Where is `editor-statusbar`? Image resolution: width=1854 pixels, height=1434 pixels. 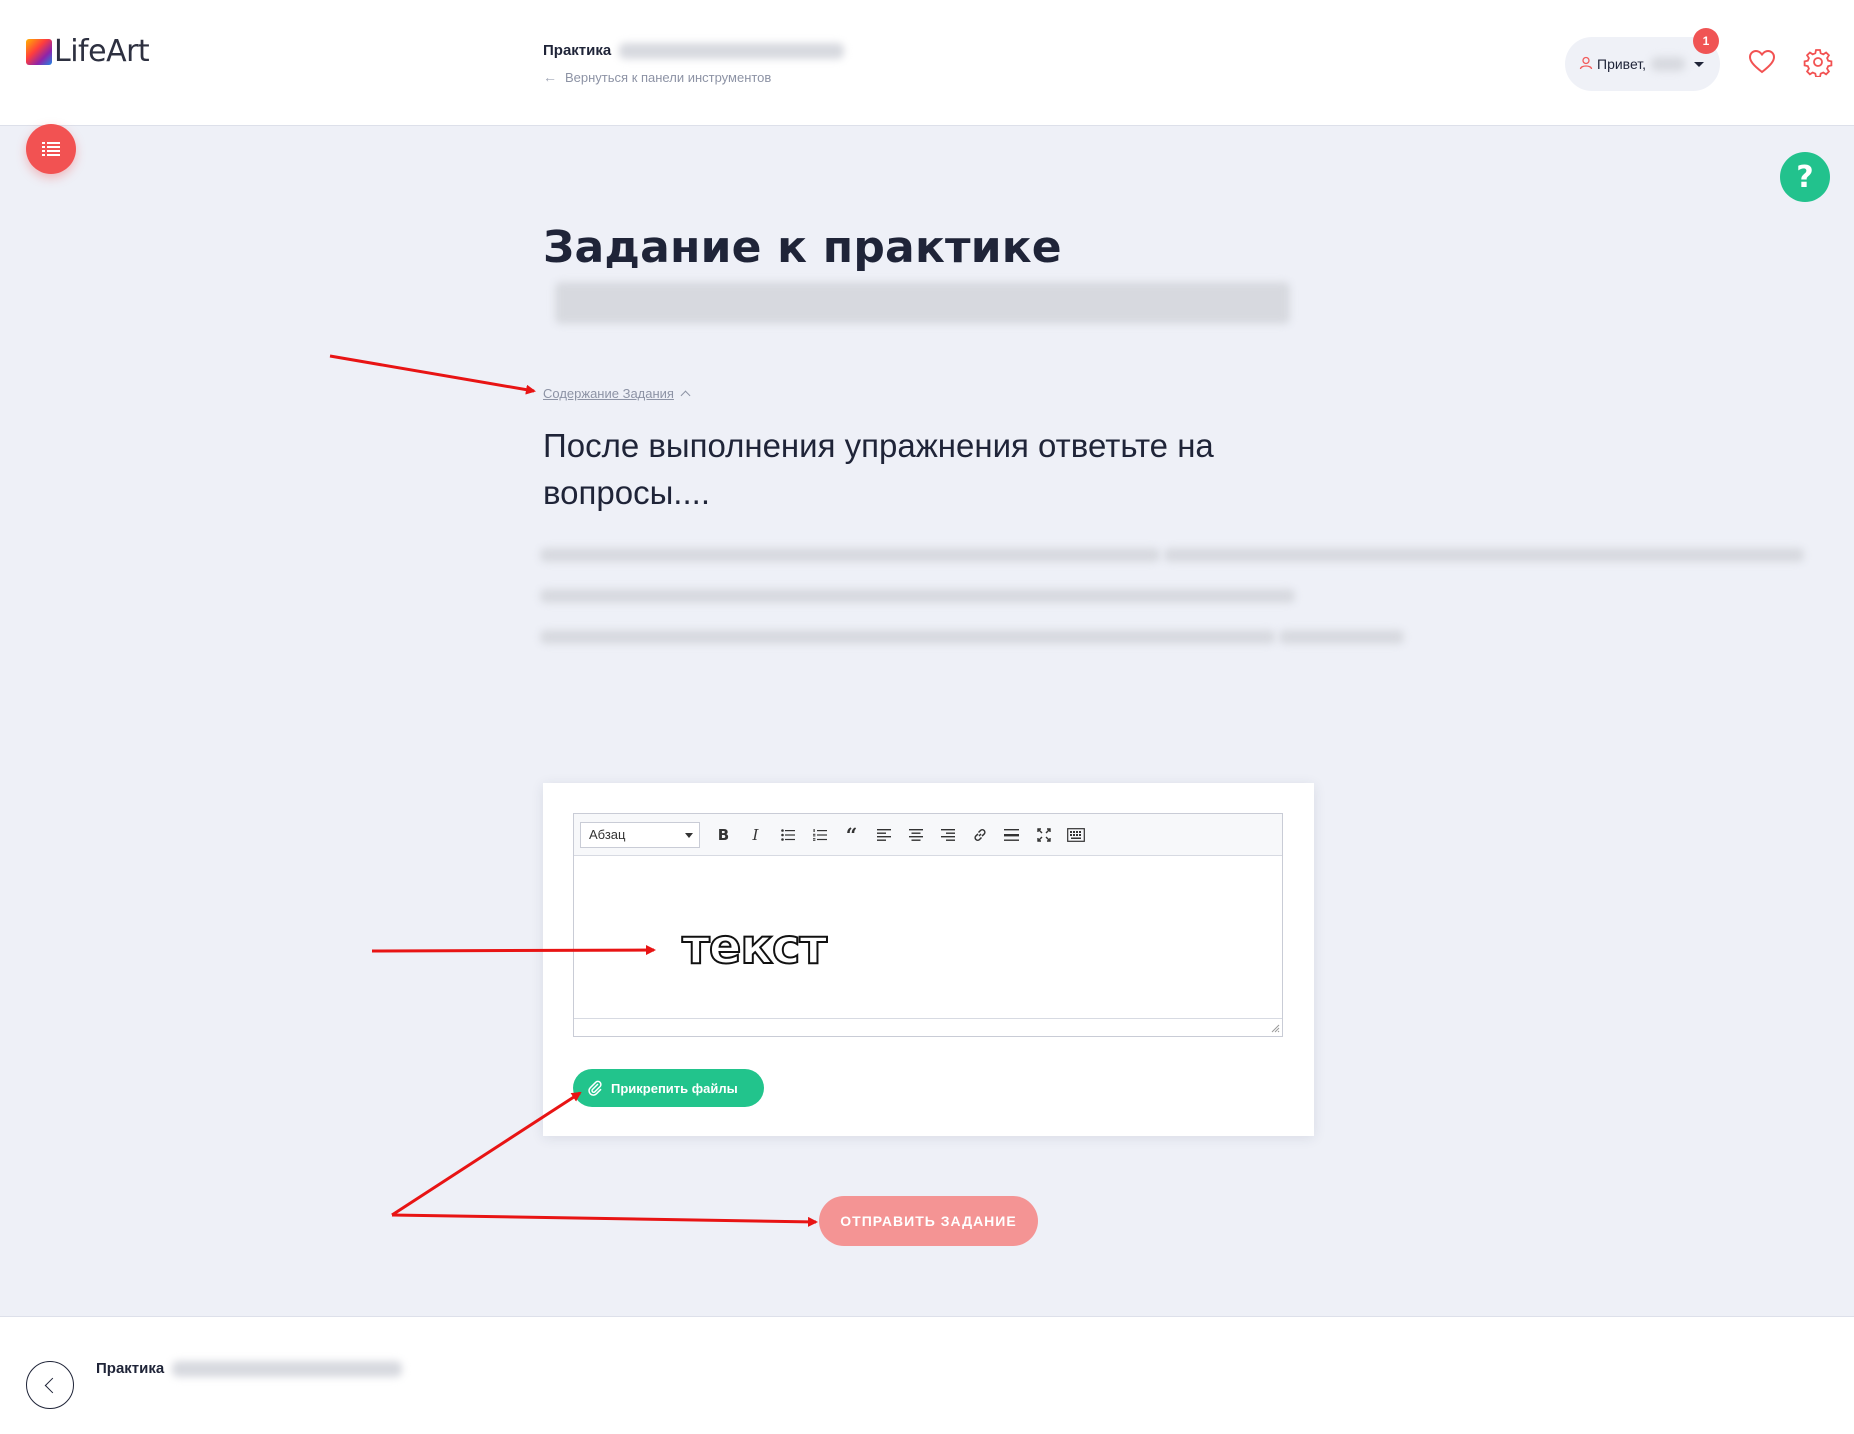
editor-statusbar is located at coordinates (928, 1026).